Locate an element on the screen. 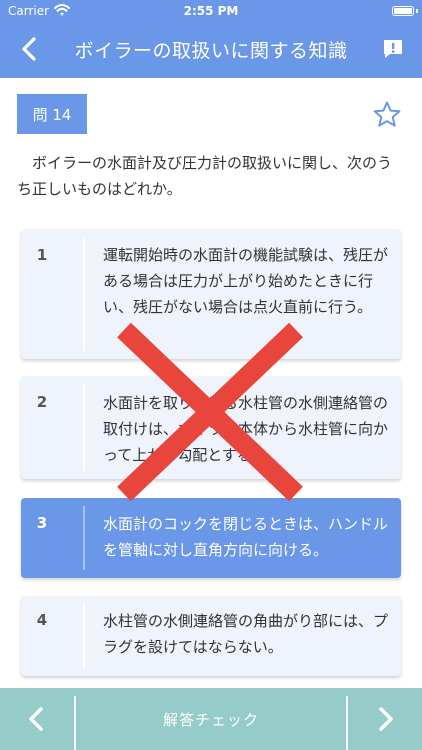  choice-text: 水面計のコックを閉じるときは、ハンドルを管軸に対し直角方向に向ける。 is located at coordinates (246, 537).